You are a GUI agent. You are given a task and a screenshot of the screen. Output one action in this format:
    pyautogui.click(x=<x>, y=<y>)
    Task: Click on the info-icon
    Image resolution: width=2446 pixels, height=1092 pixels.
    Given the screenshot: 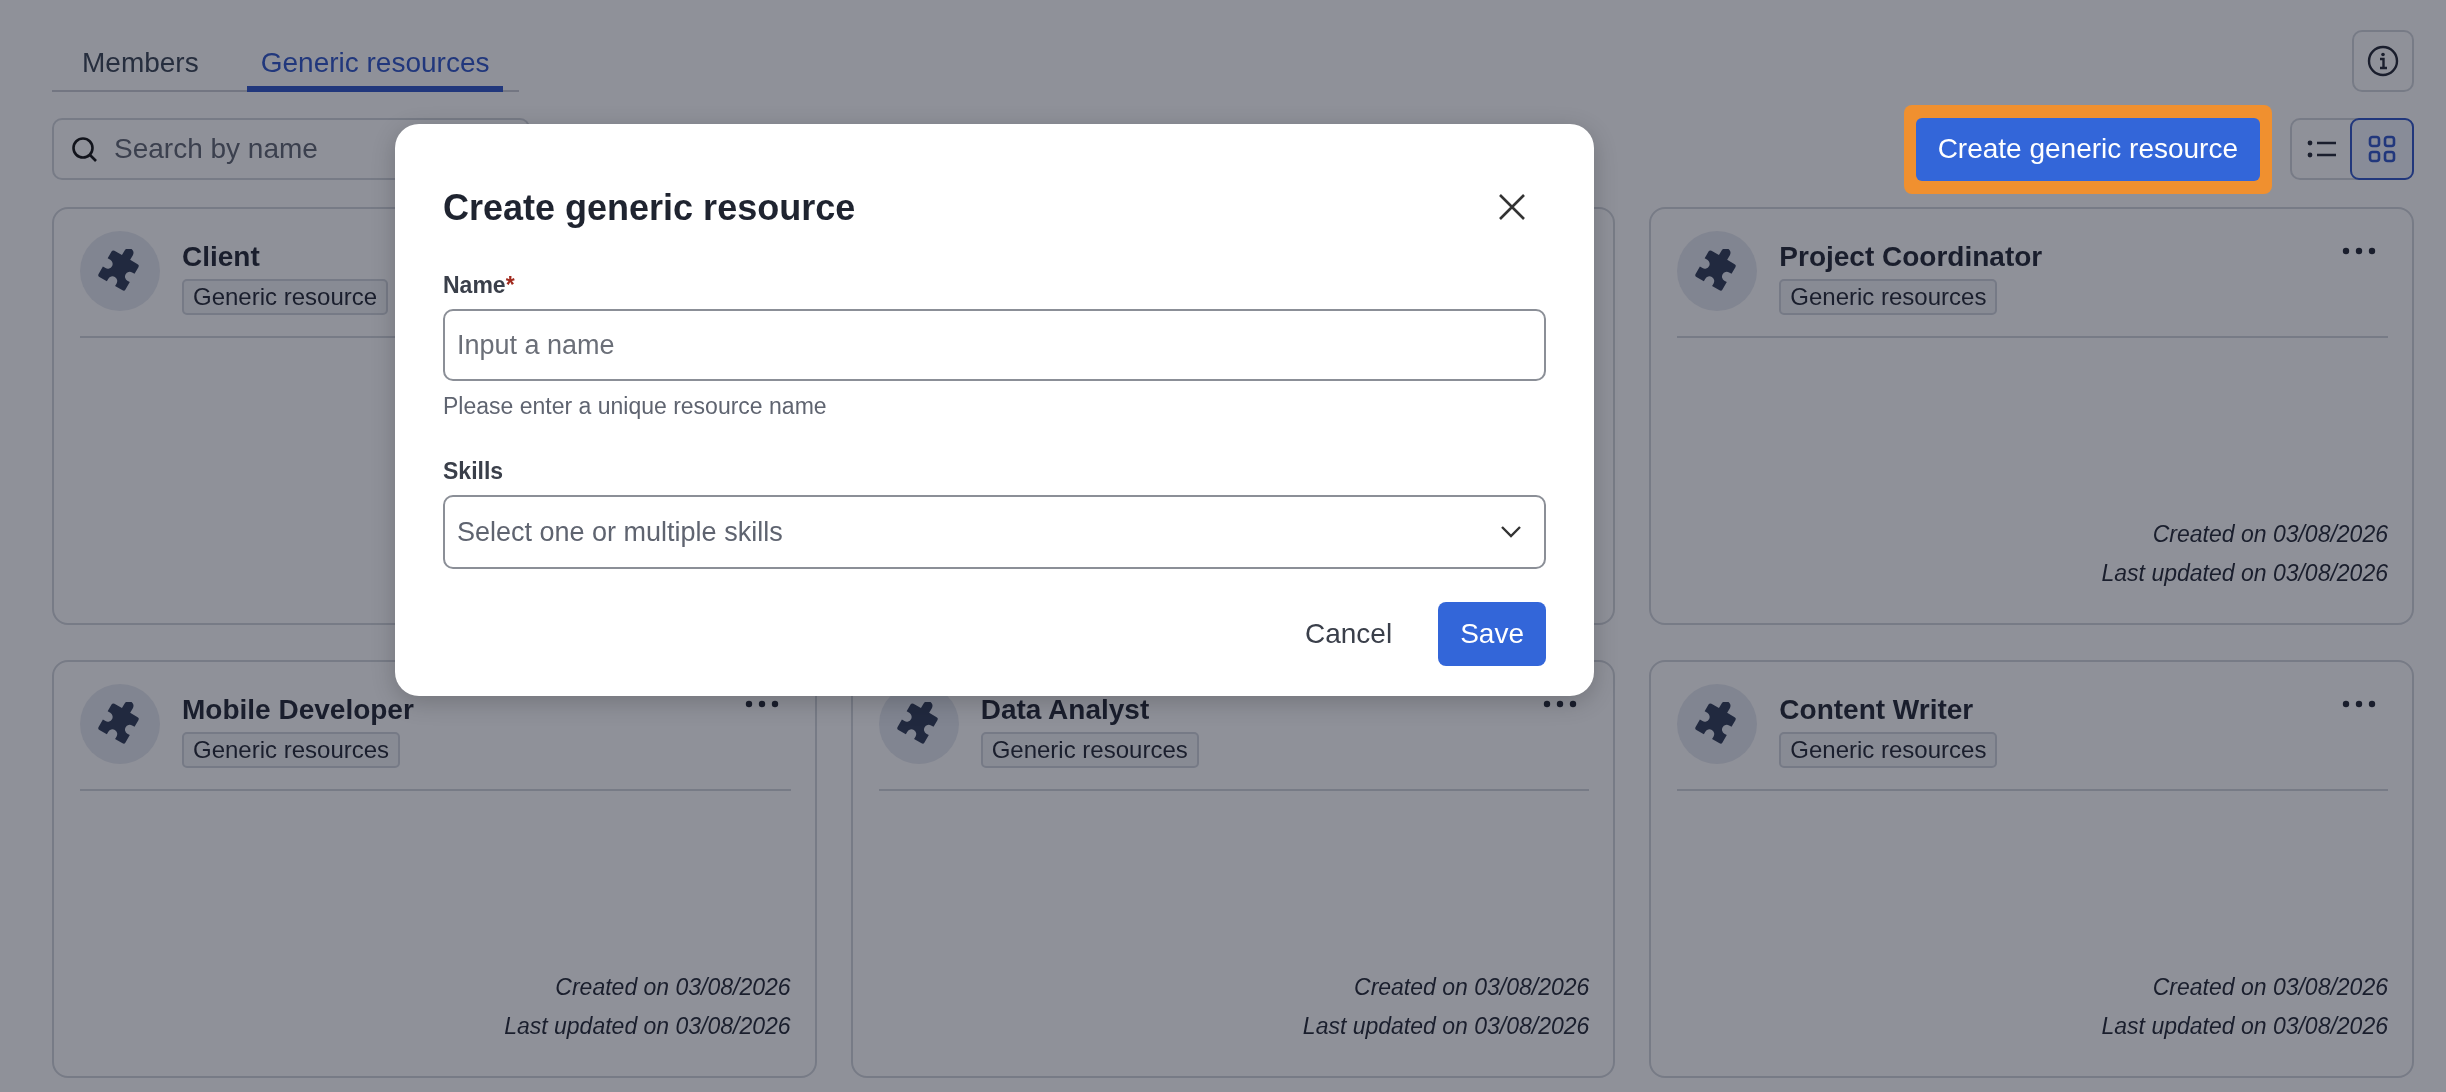 What is the action you would take?
    pyautogui.click(x=2383, y=61)
    